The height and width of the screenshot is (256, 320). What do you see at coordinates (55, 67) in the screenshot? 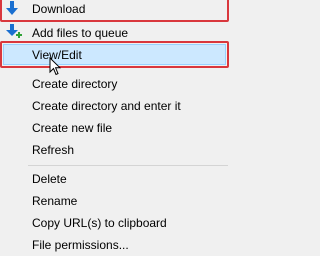
I see `mouse-cursor-icon` at bounding box center [55, 67].